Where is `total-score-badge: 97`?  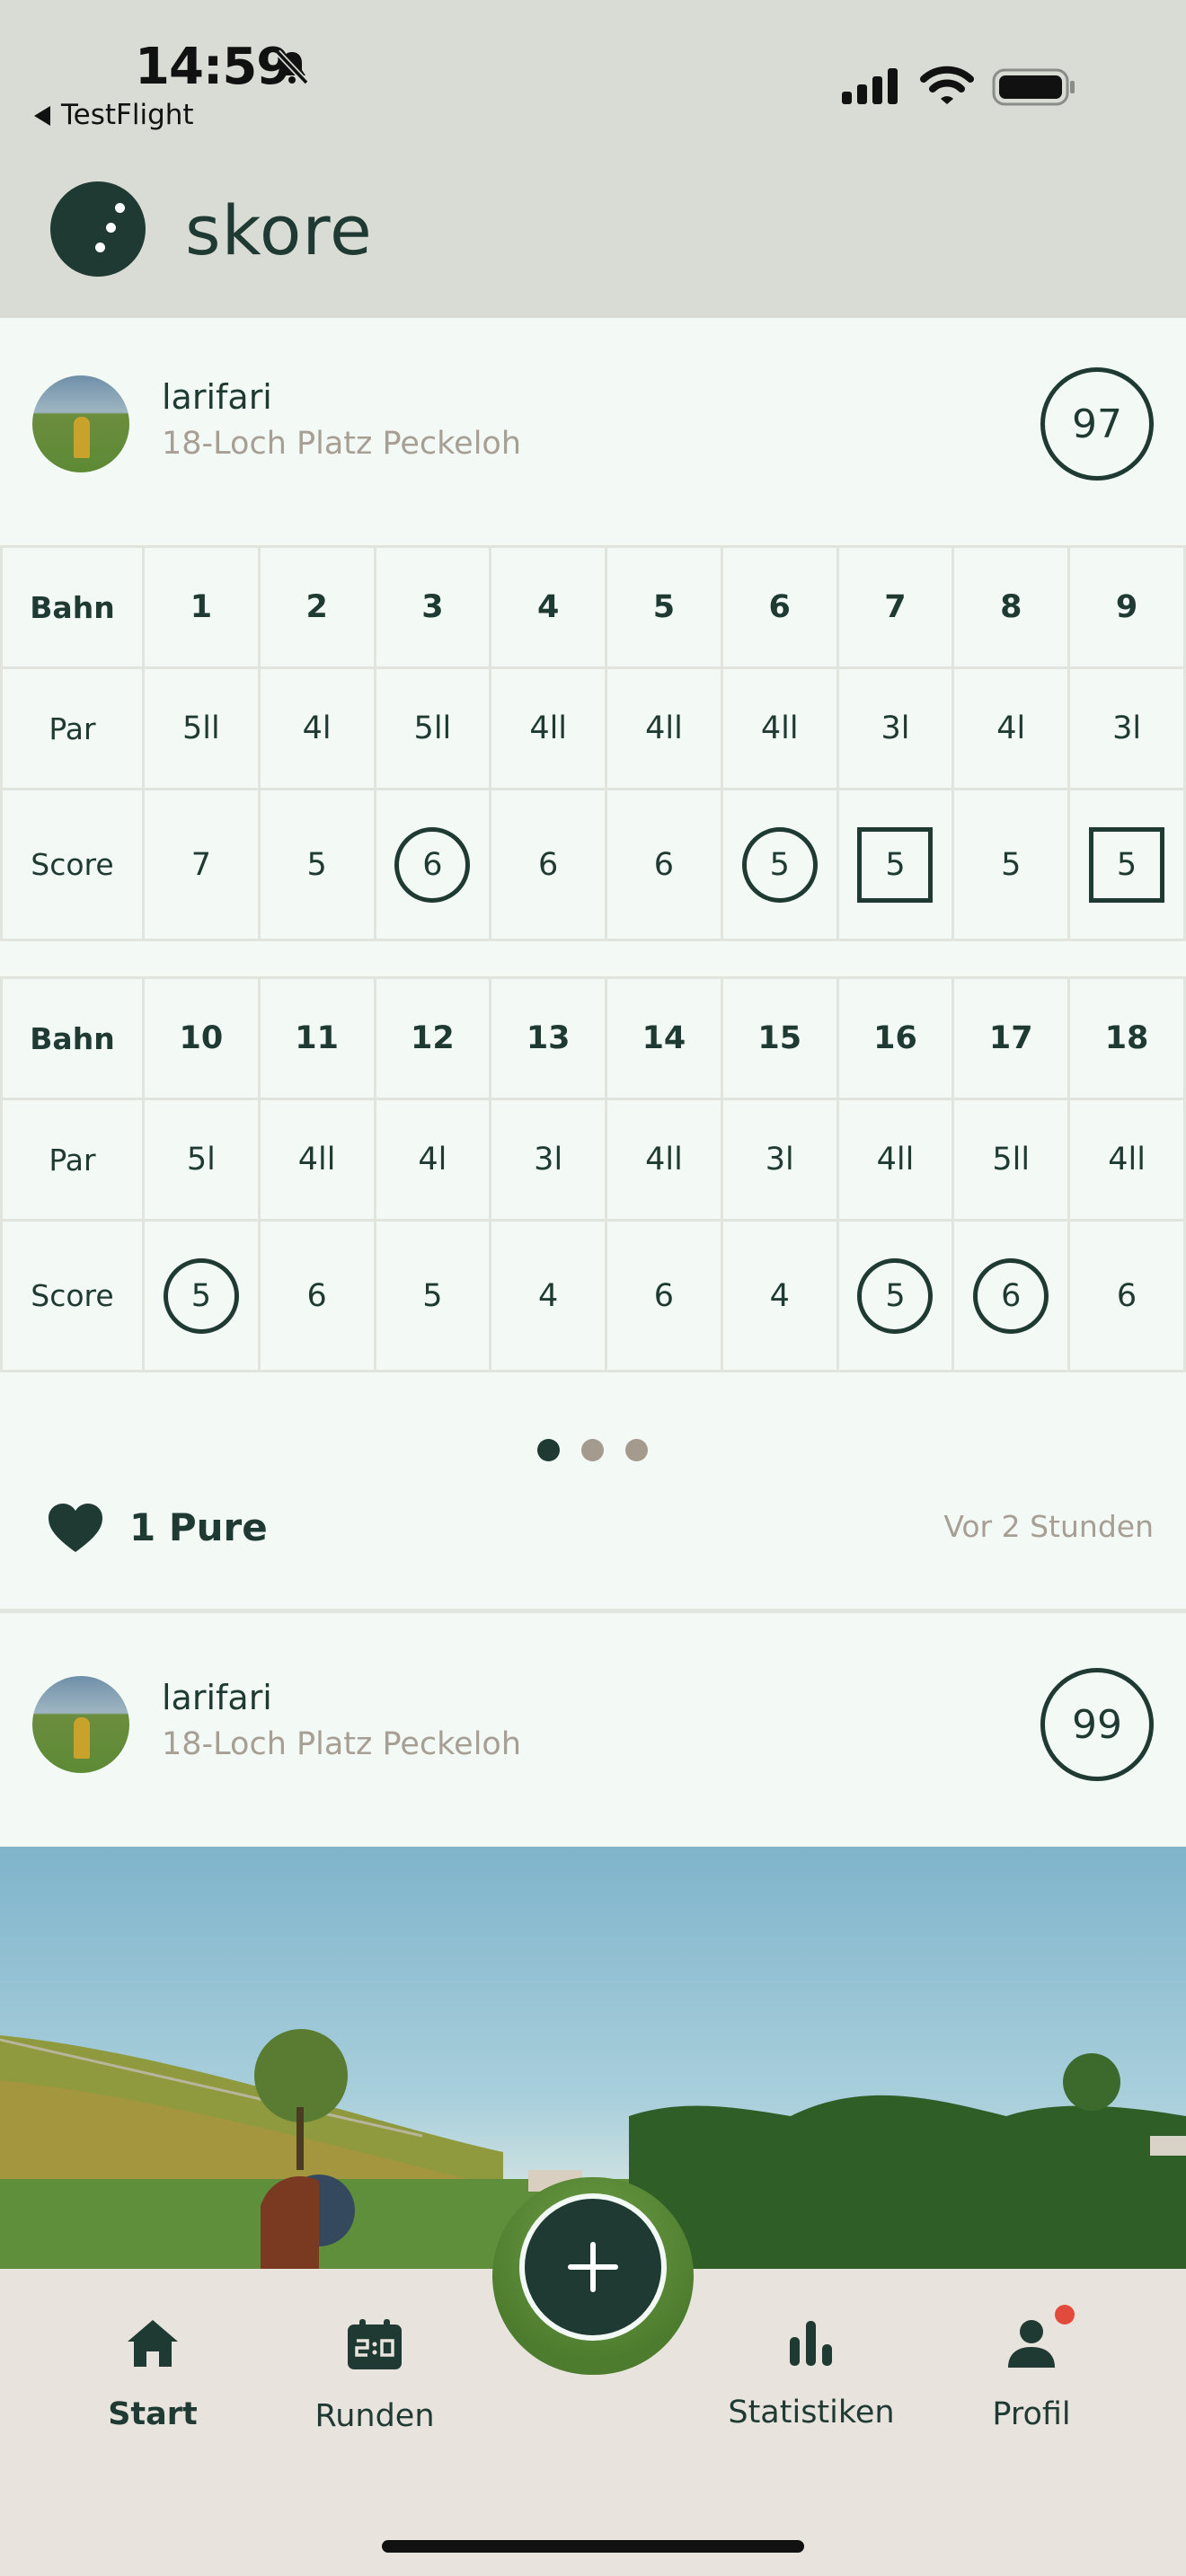
total-score-badge: 97 is located at coordinates (1097, 424).